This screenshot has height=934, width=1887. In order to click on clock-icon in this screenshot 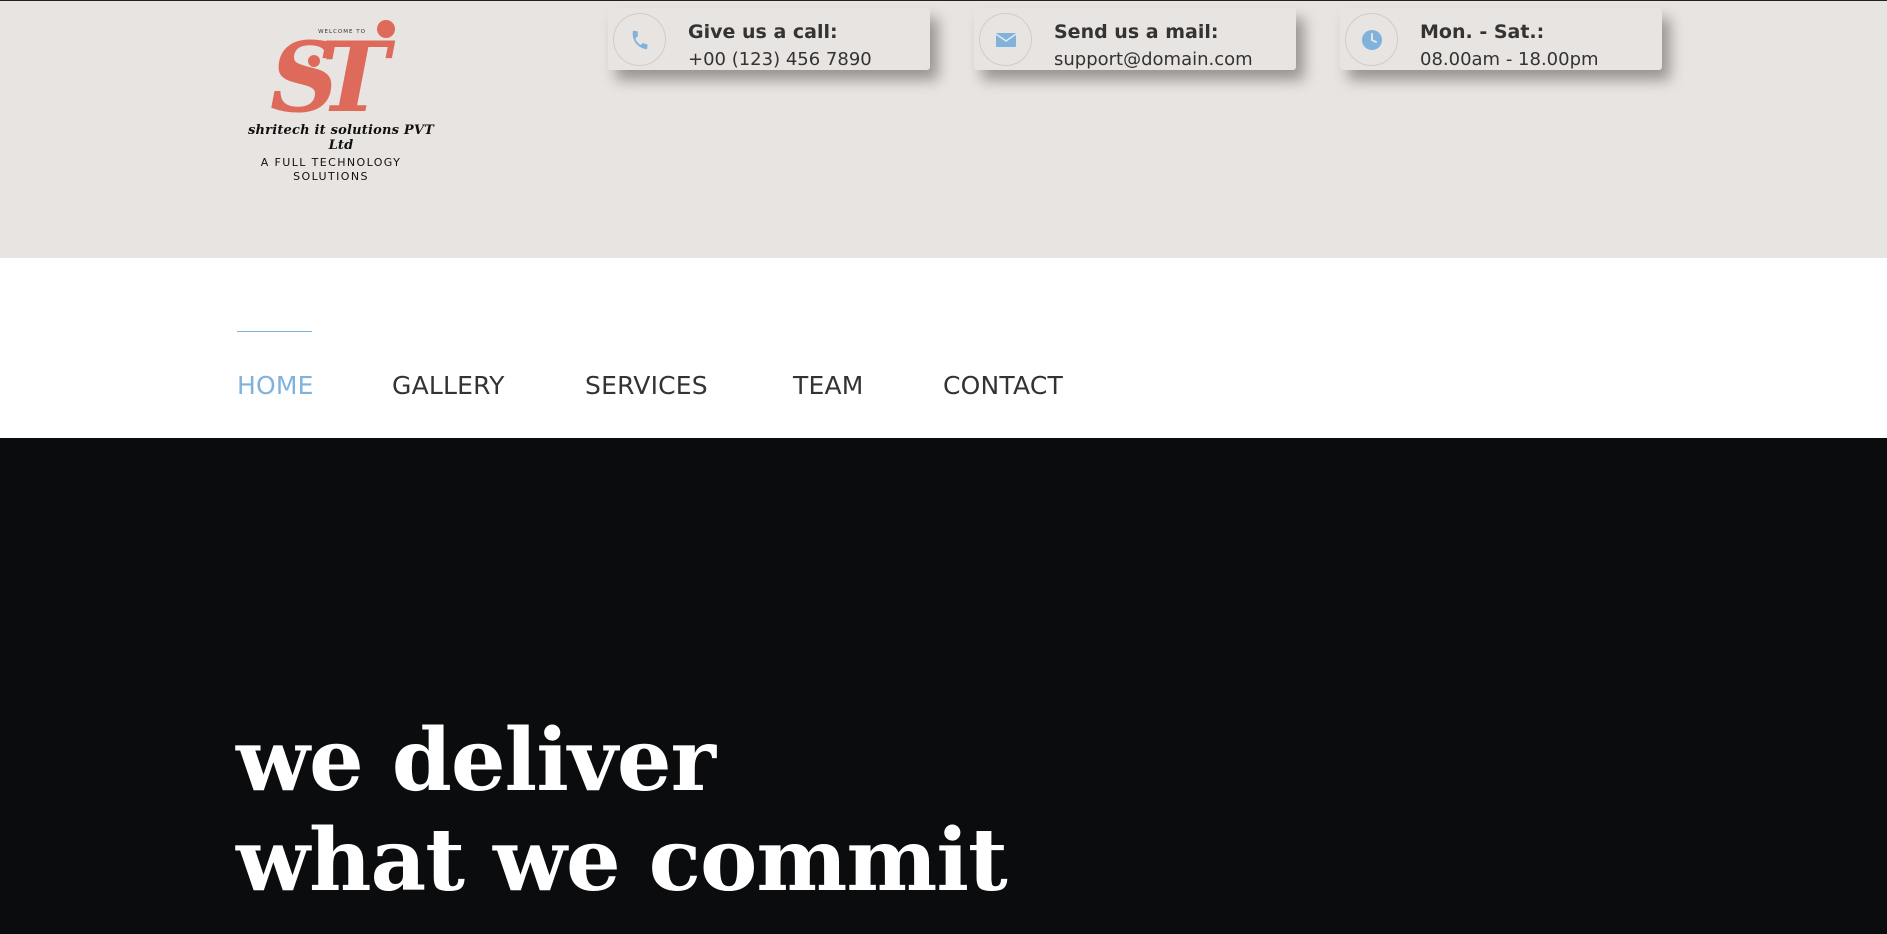, I will do `click(1371, 39)`.